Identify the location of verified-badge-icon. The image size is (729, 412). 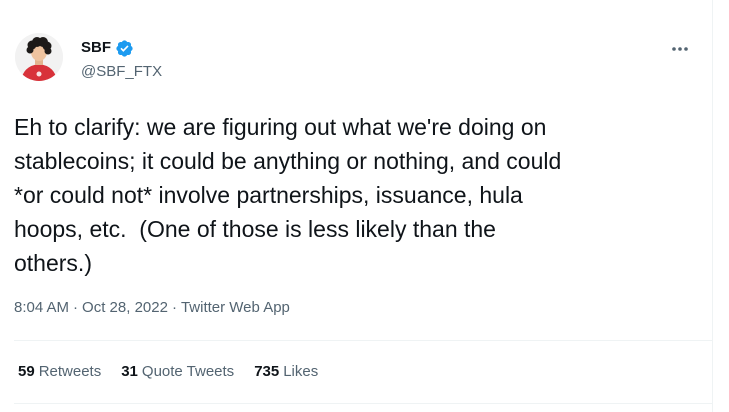
(124, 48).